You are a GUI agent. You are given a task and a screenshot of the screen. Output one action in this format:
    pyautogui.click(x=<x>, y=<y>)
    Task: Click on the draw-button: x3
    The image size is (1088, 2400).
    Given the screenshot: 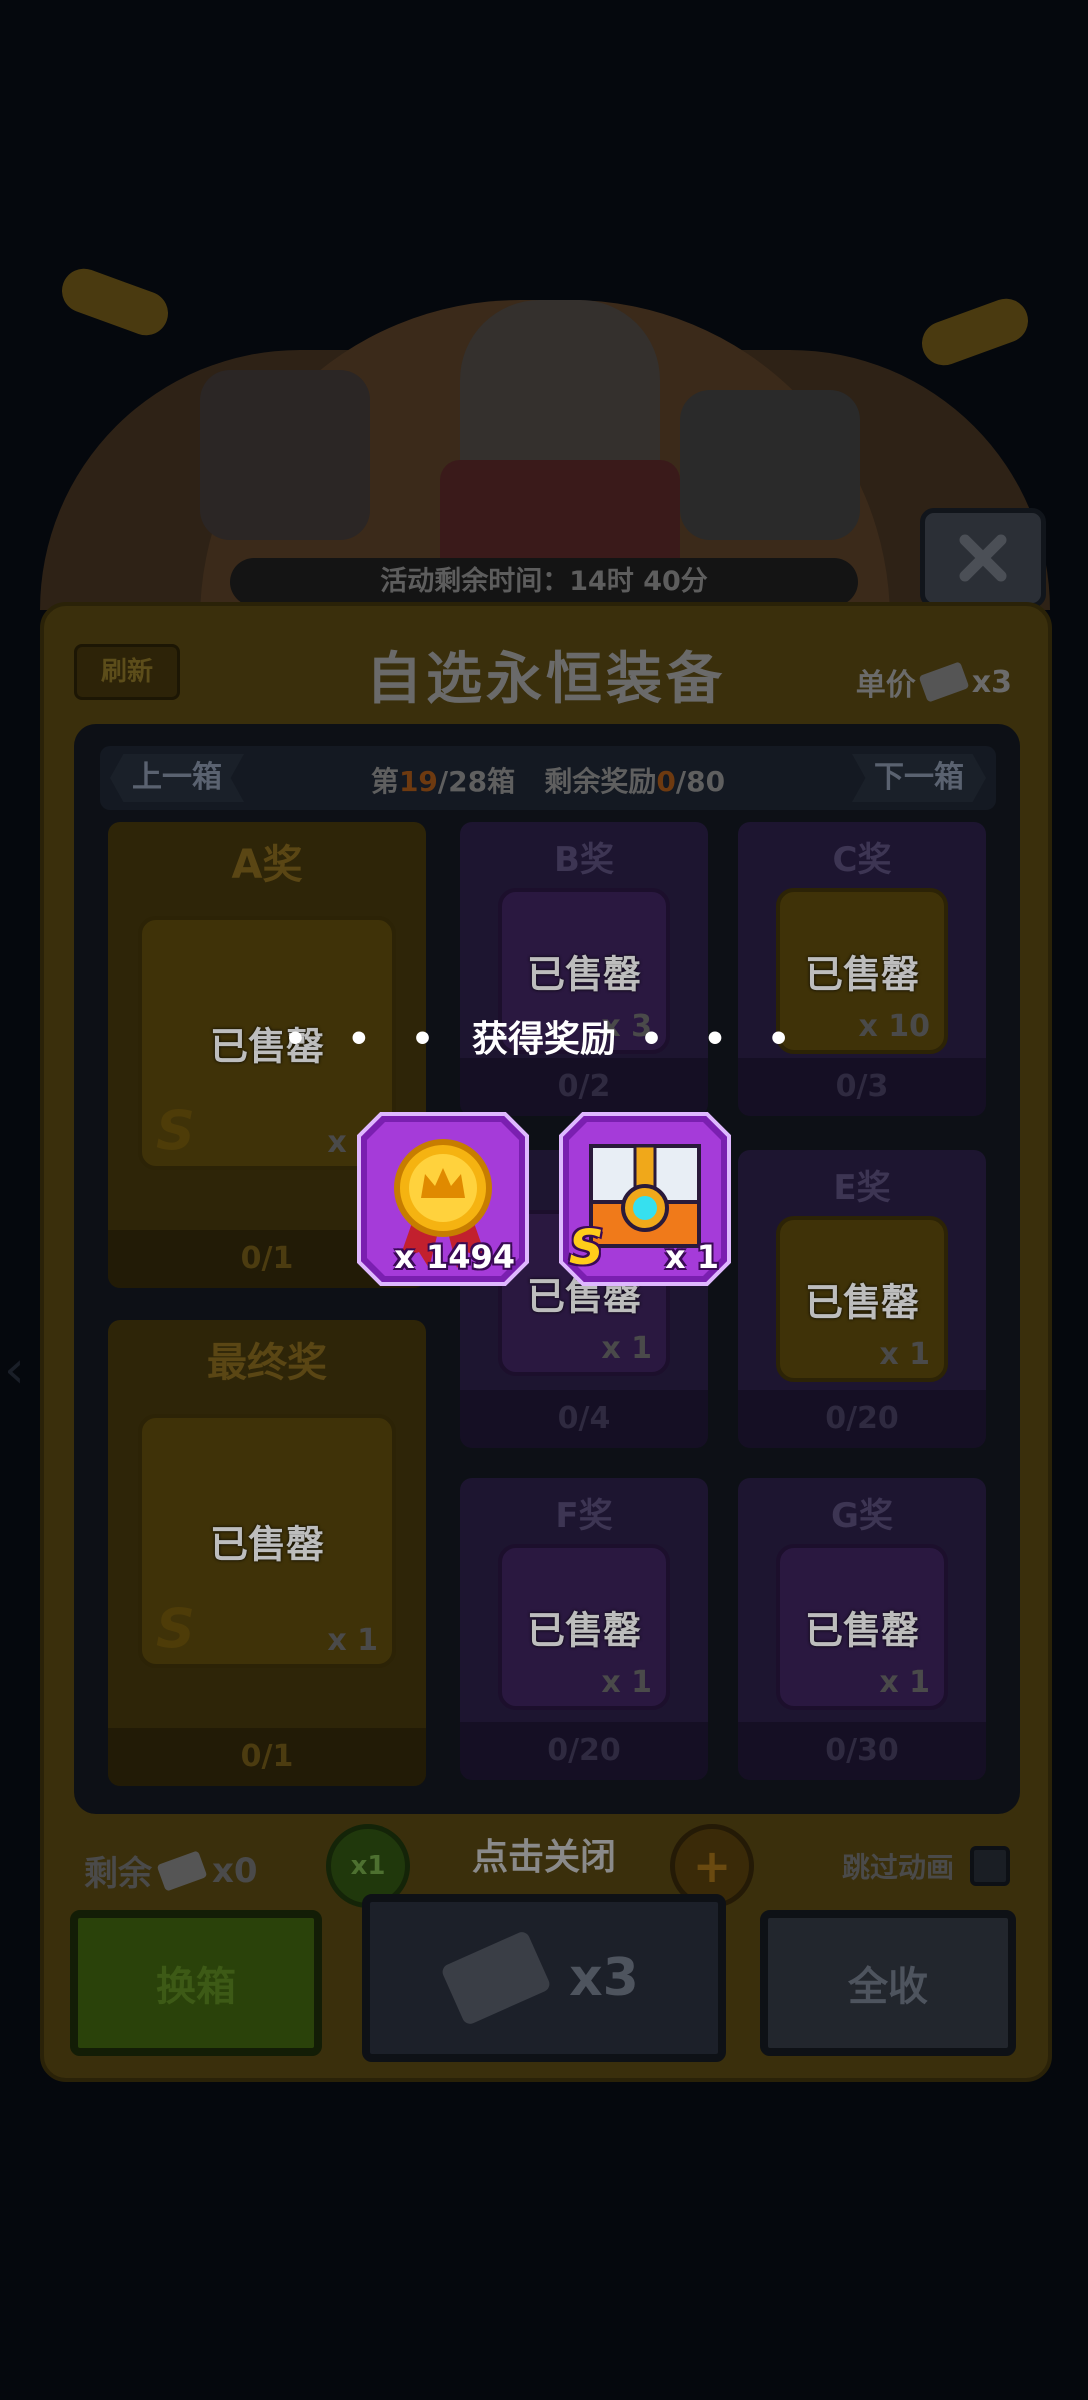 What is the action you would take?
    pyautogui.click(x=544, y=1978)
    